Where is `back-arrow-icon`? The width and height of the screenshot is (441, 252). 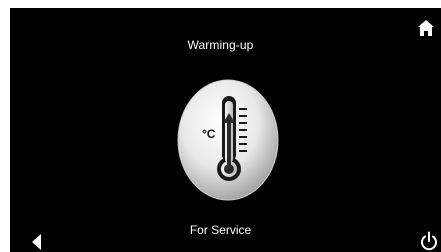 back-arrow-icon is located at coordinates (36, 242).